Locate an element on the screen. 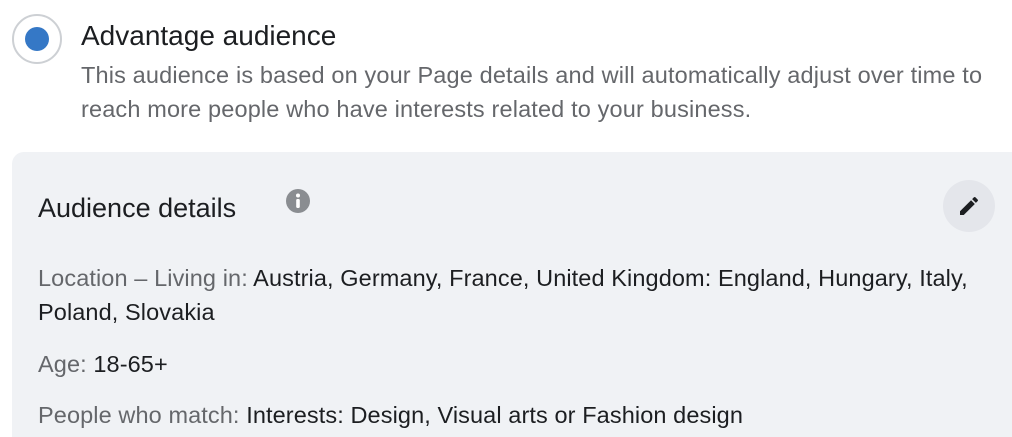  location-label: Location – Living in: is located at coordinates (146, 278).